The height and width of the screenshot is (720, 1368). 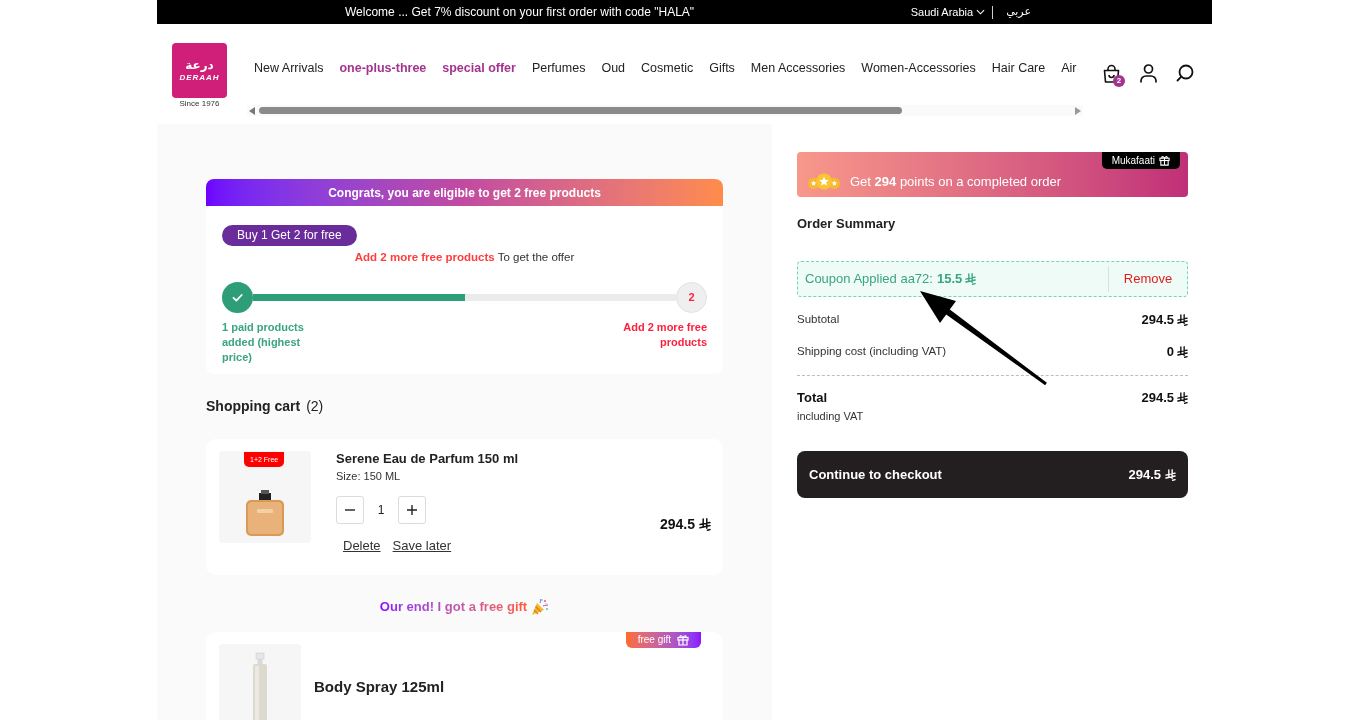 What do you see at coordinates (1148, 279) in the screenshot?
I see `remove-button: Remove` at bounding box center [1148, 279].